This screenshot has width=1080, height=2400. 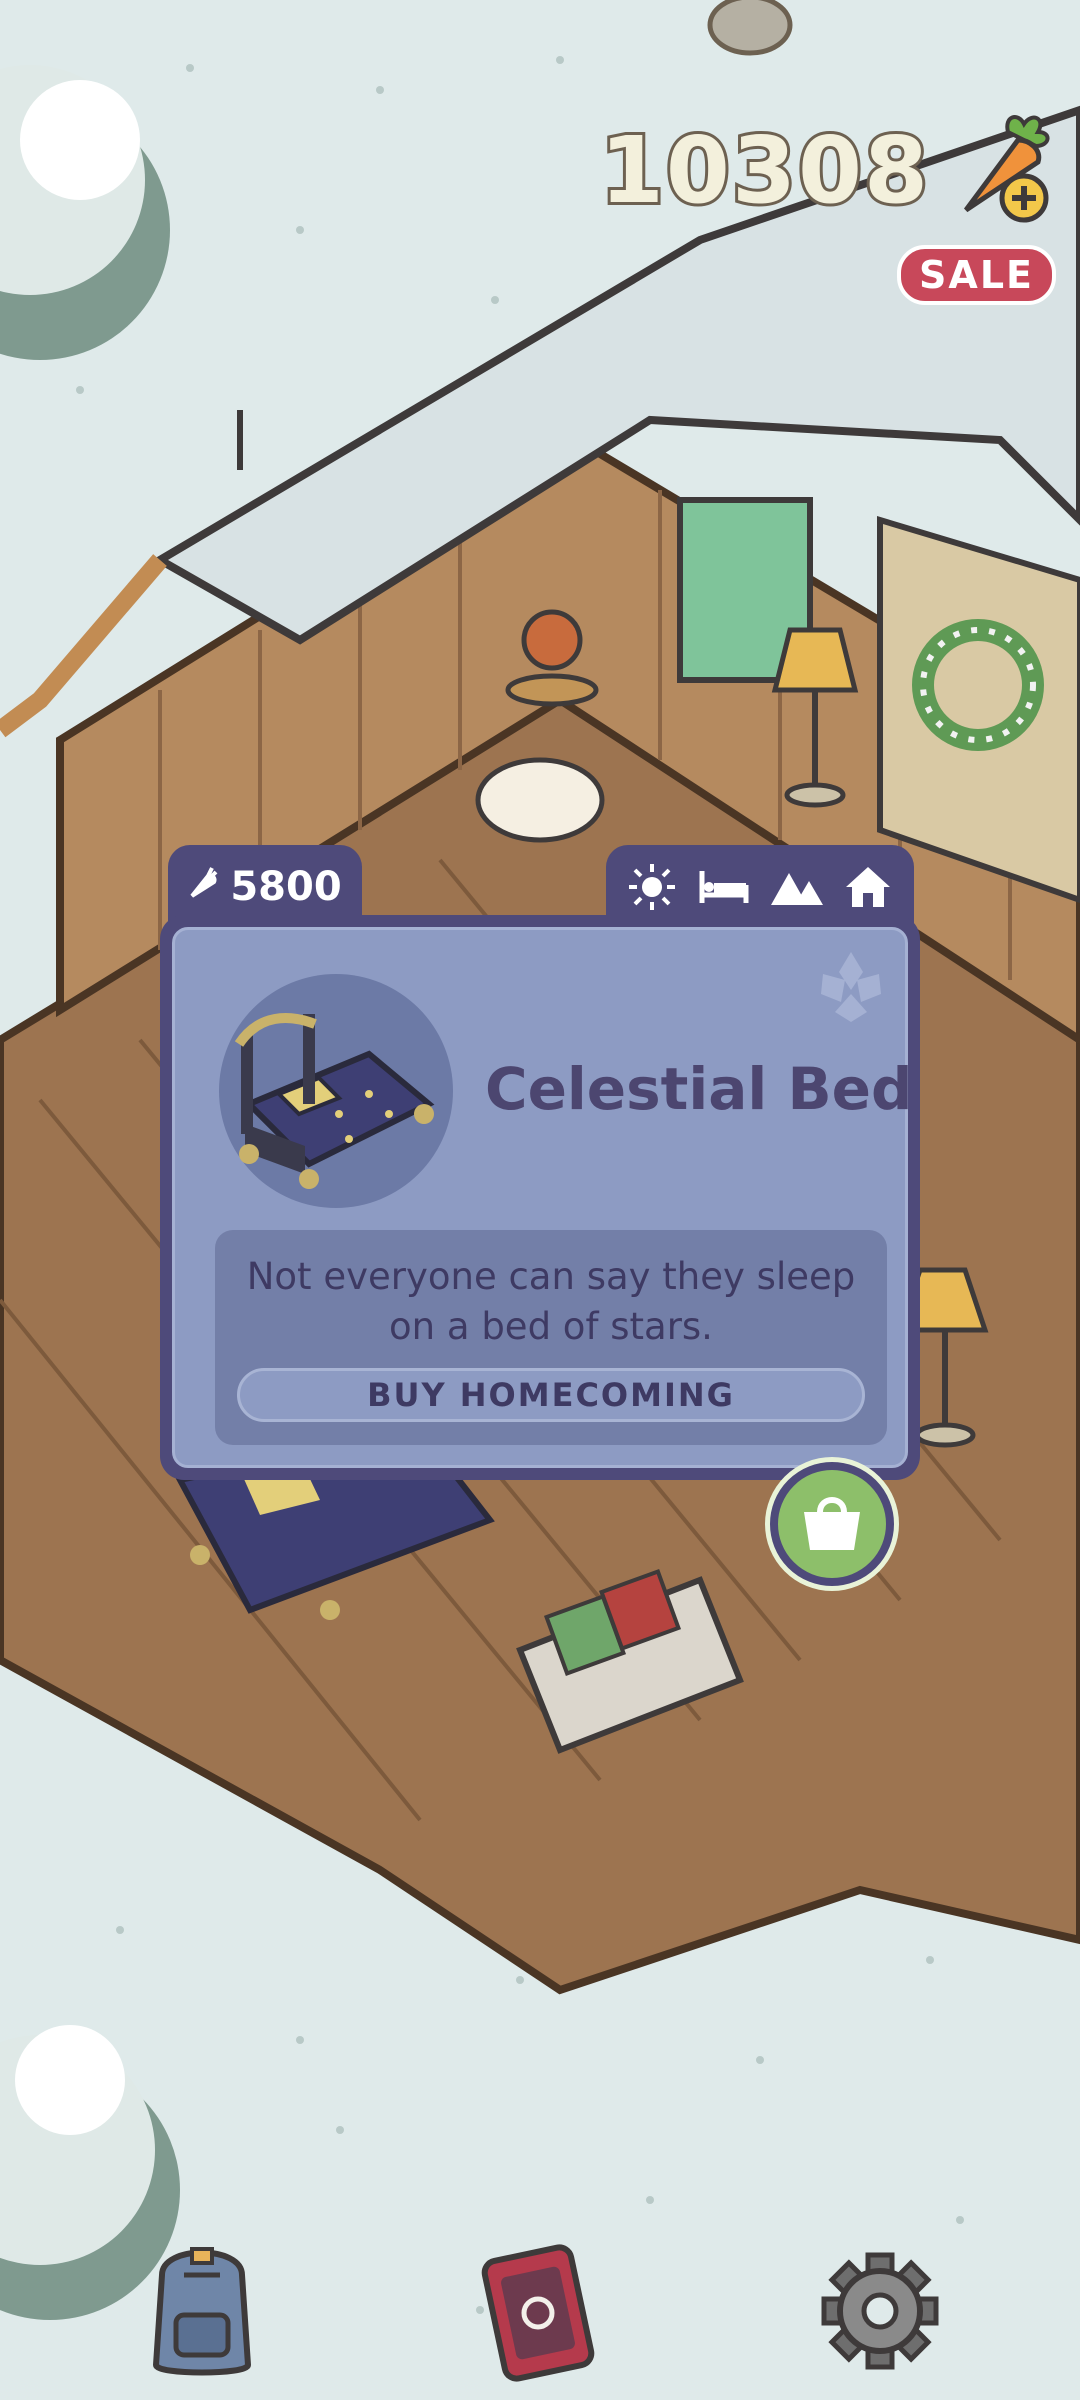 What do you see at coordinates (652, 887) in the screenshot?
I see `sun-icon` at bounding box center [652, 887].